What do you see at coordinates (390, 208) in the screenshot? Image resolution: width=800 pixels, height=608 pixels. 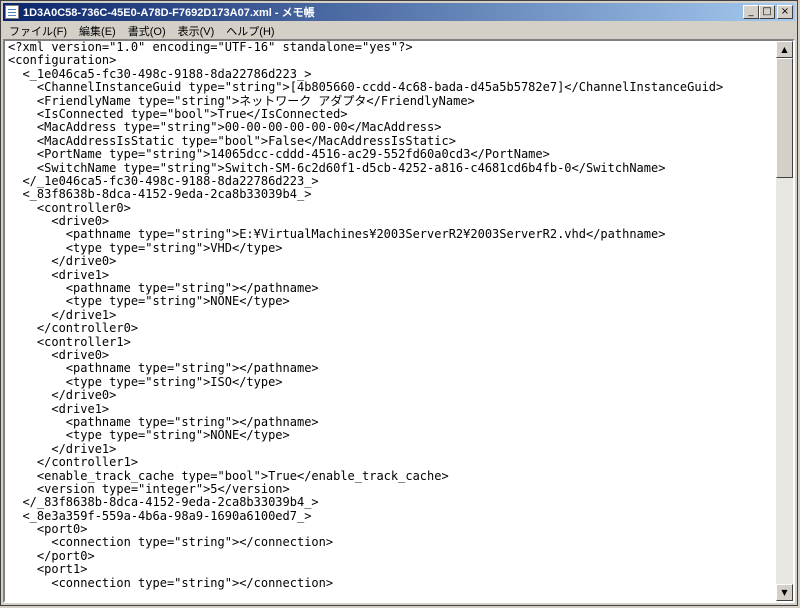 I see `text-line: <controller0>` at bounding box center [390, 208].